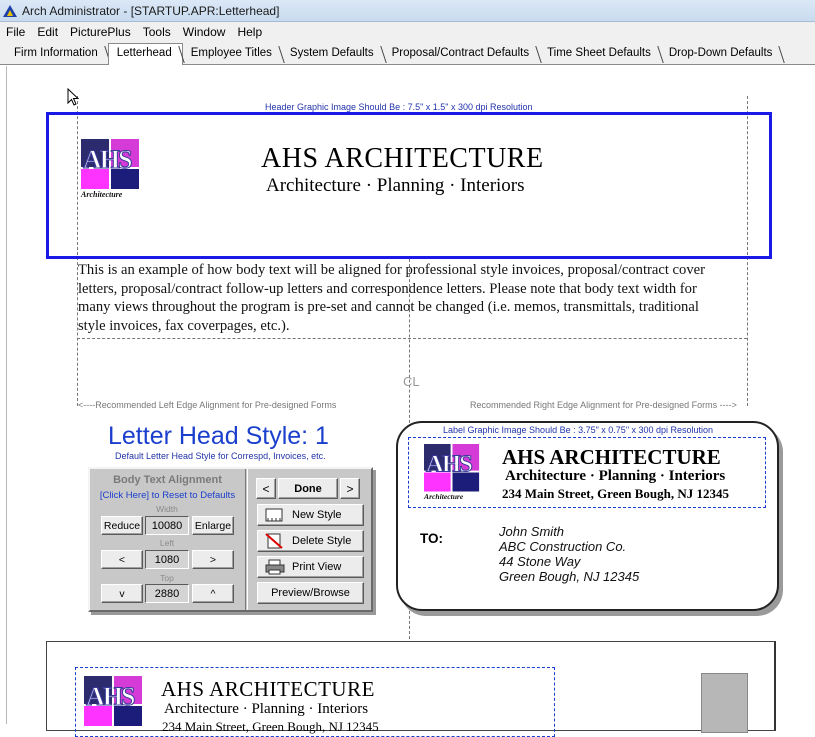 The image size is (815, 737). I want to click on tab-letterhead: Letterhead, so click(145, 54).